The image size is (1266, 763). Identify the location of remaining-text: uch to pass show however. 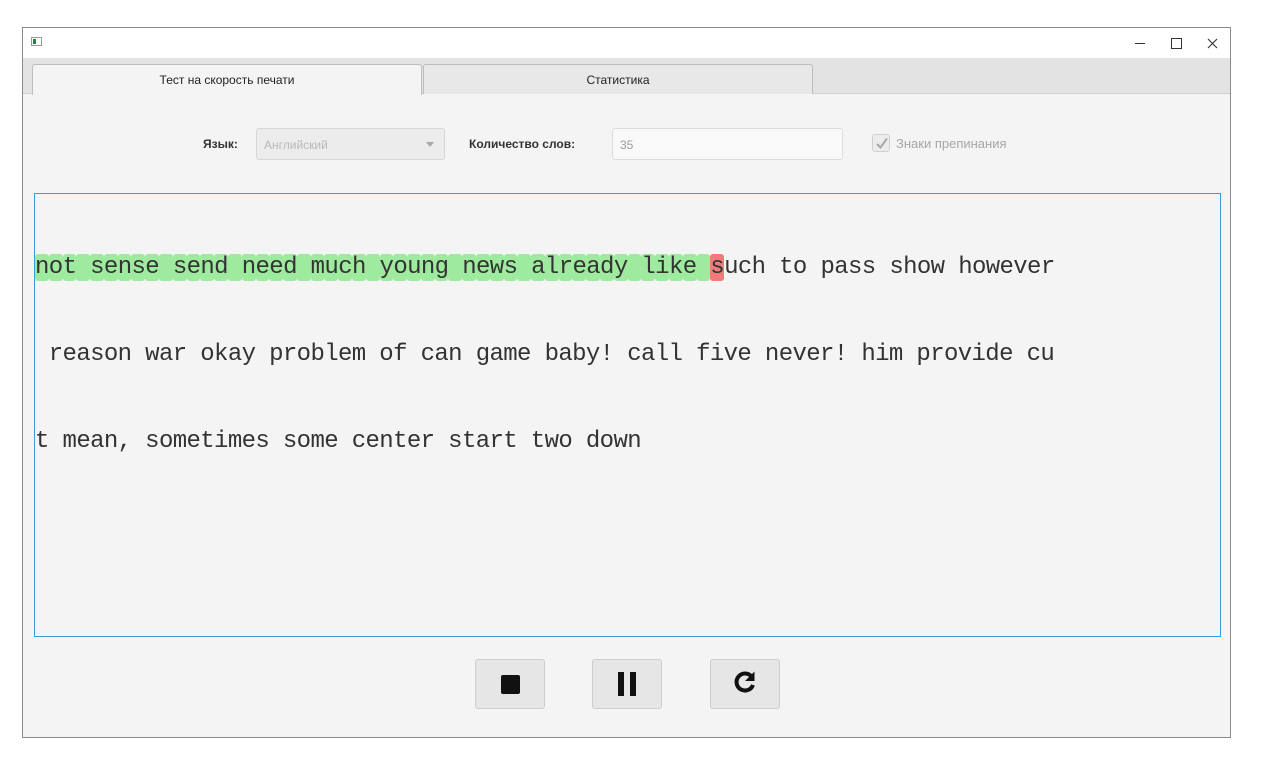
(889, 267).